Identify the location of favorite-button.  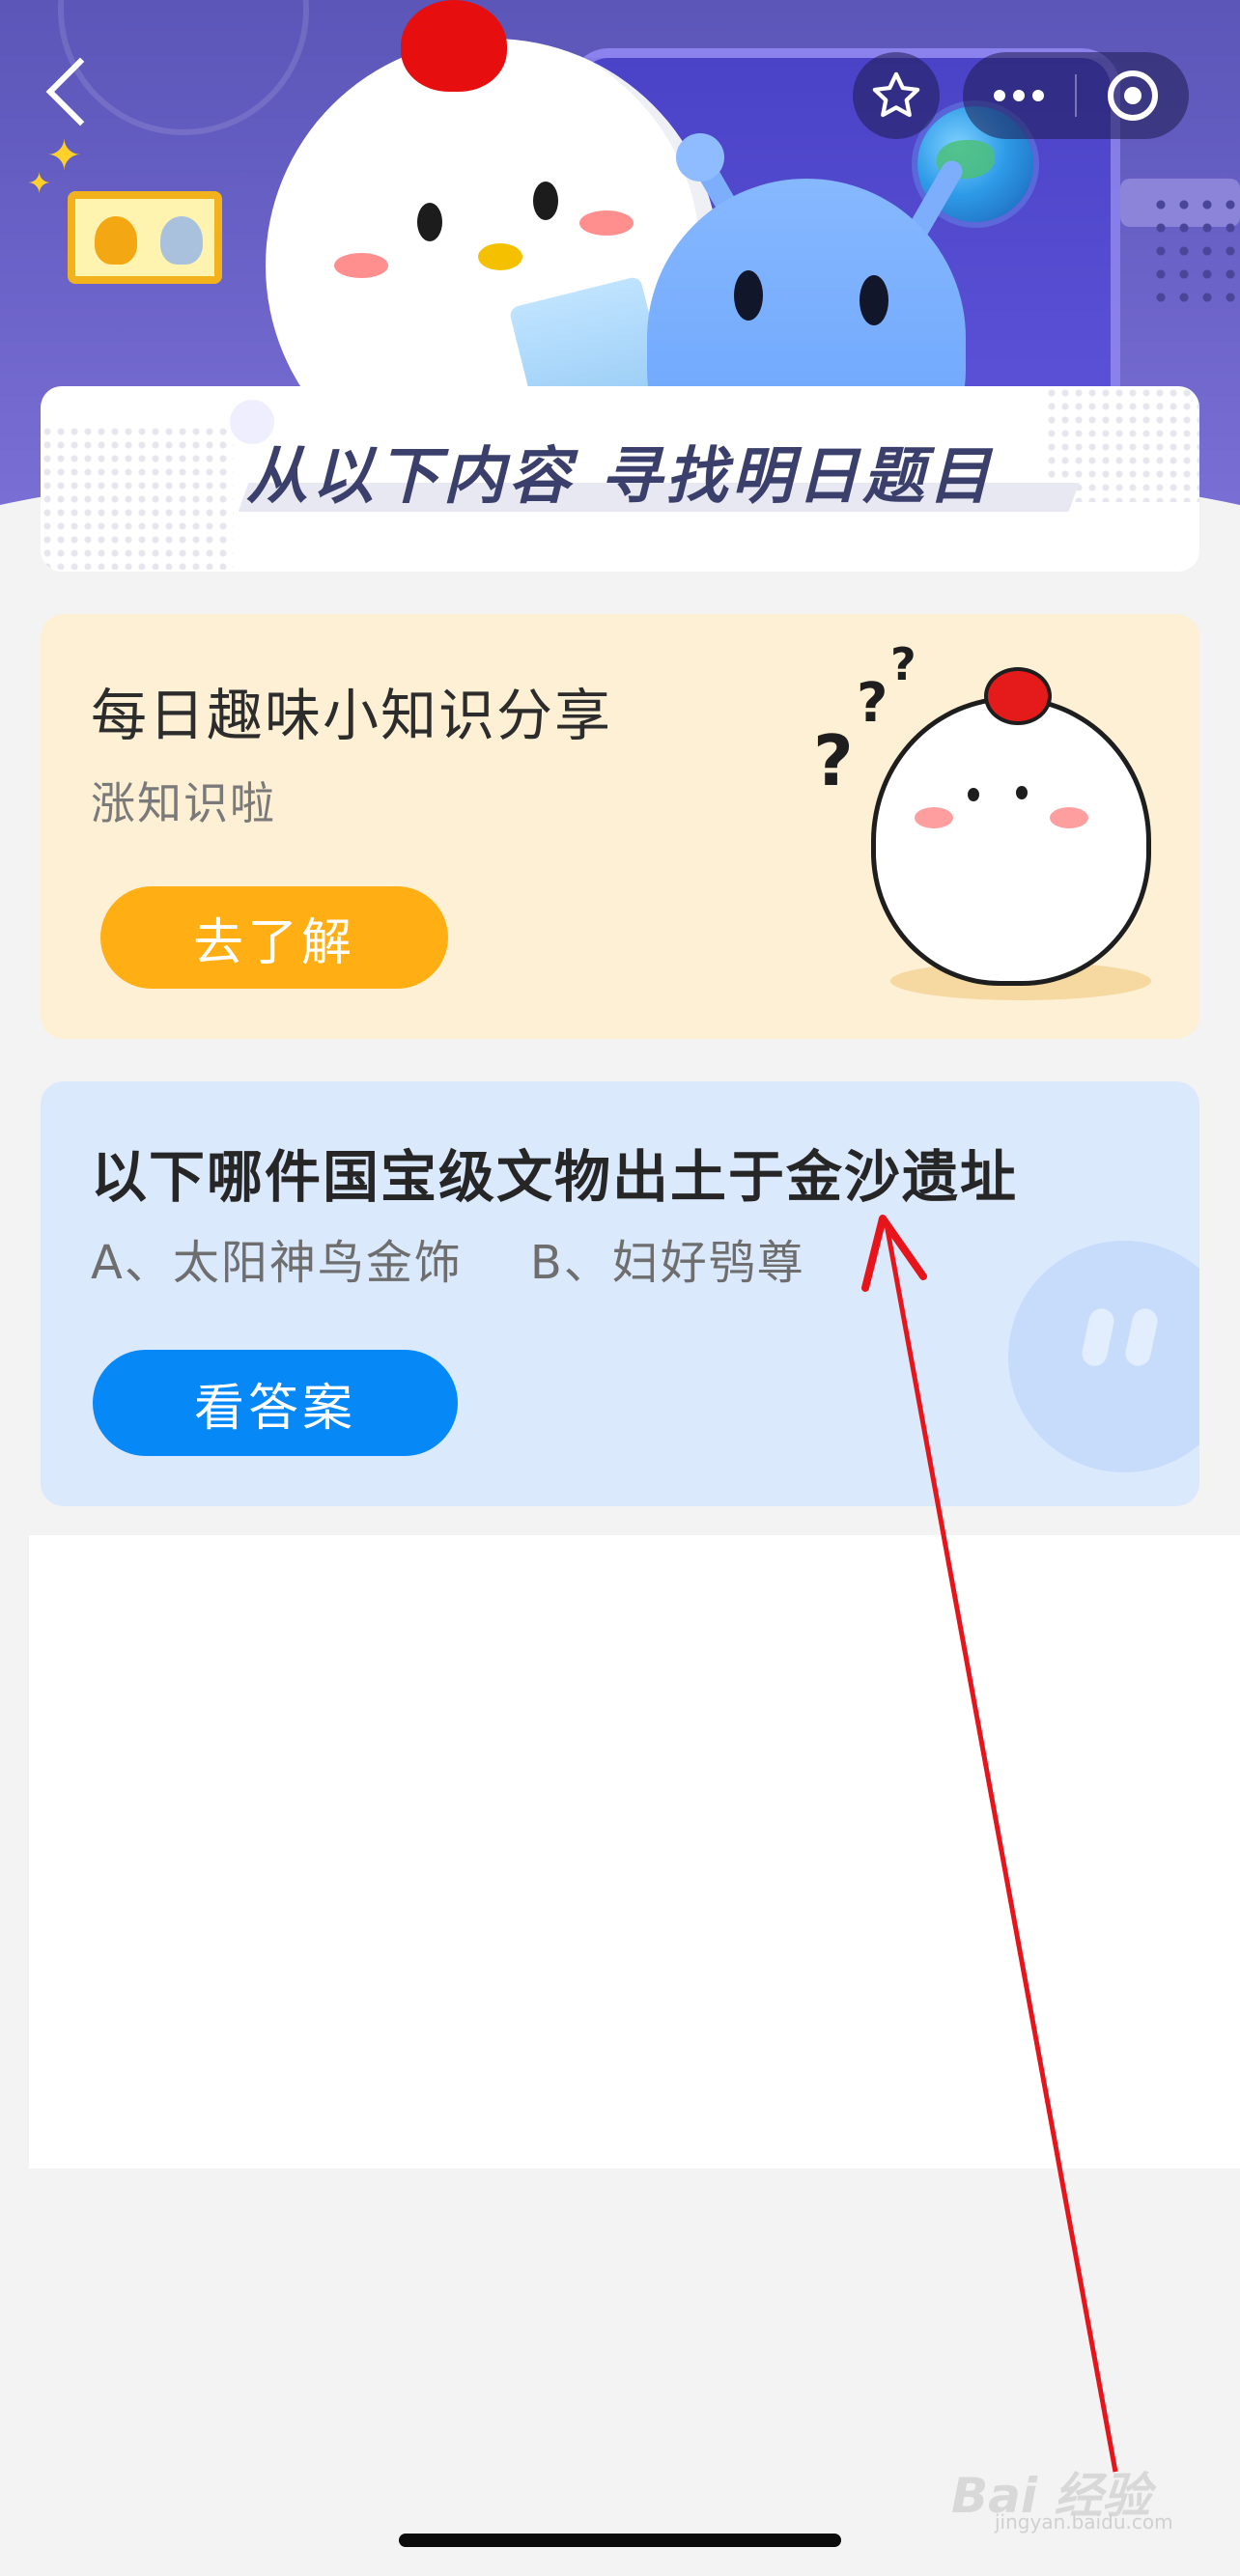
(896, 96).